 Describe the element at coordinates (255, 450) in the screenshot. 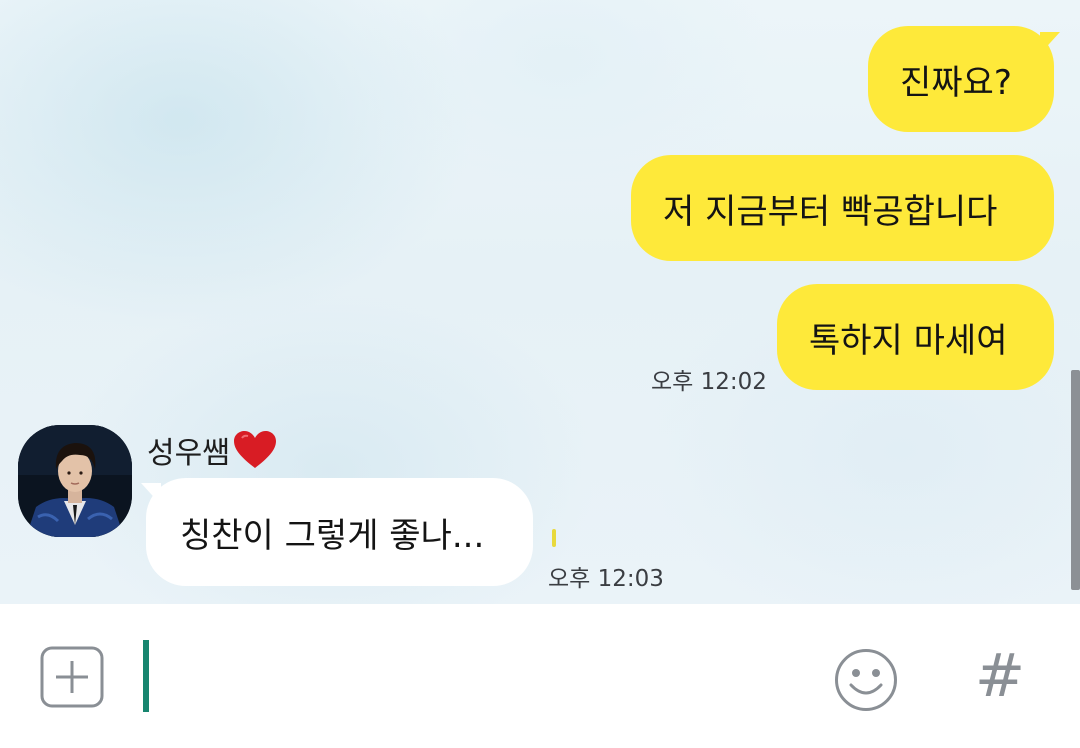

I see `heart-icon` at that location.